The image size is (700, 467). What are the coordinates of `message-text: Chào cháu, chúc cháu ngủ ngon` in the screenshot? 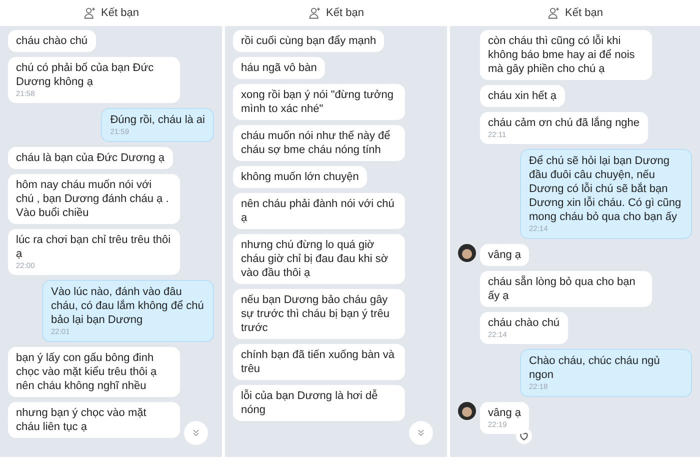 It's located at (595, 368).